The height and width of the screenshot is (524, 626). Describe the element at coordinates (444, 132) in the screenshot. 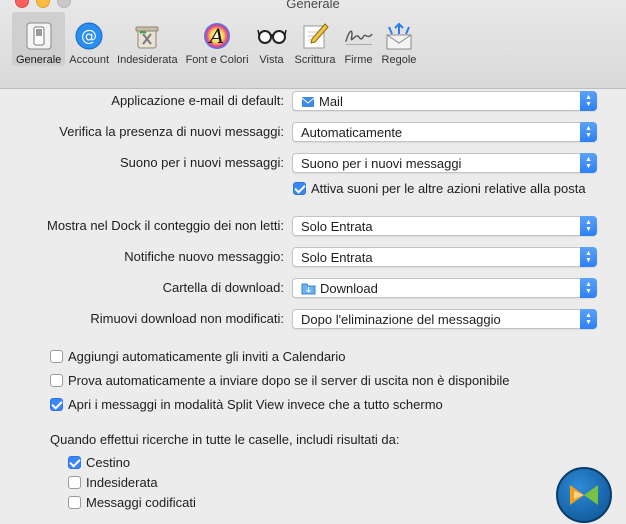

I see `check-new-popup: Automaticamente ▲ ▼` at that location.